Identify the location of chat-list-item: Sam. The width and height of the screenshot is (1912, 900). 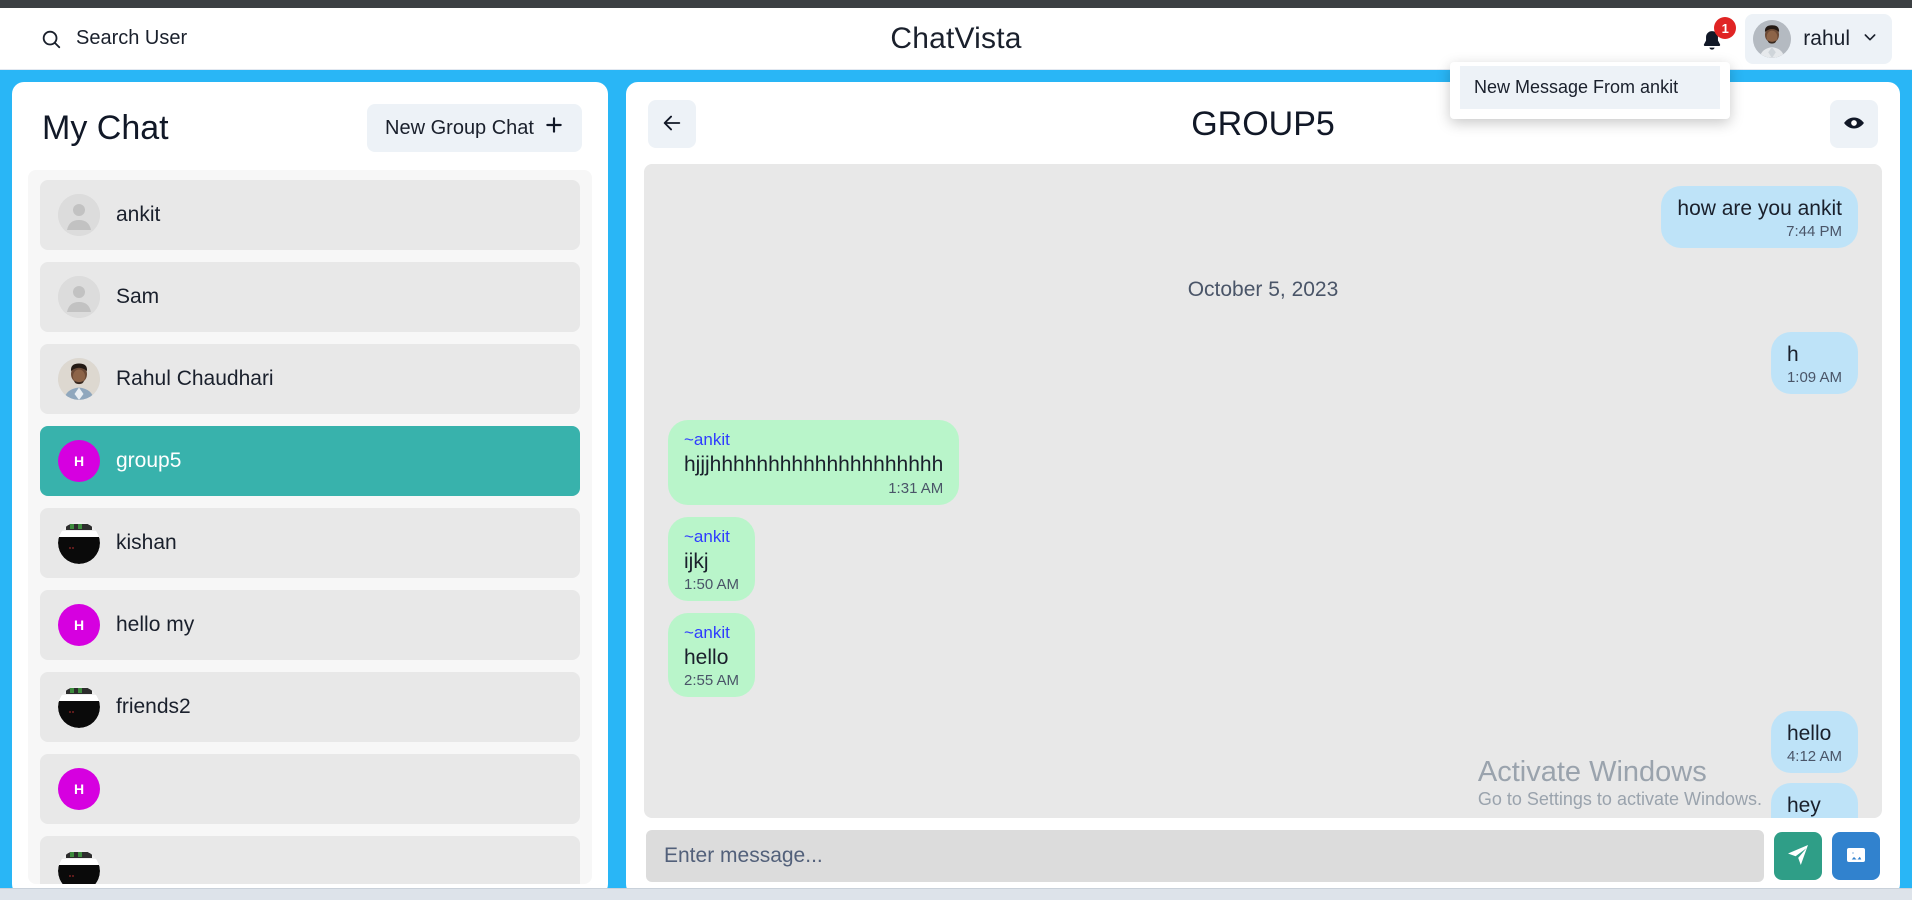
(310, 297).